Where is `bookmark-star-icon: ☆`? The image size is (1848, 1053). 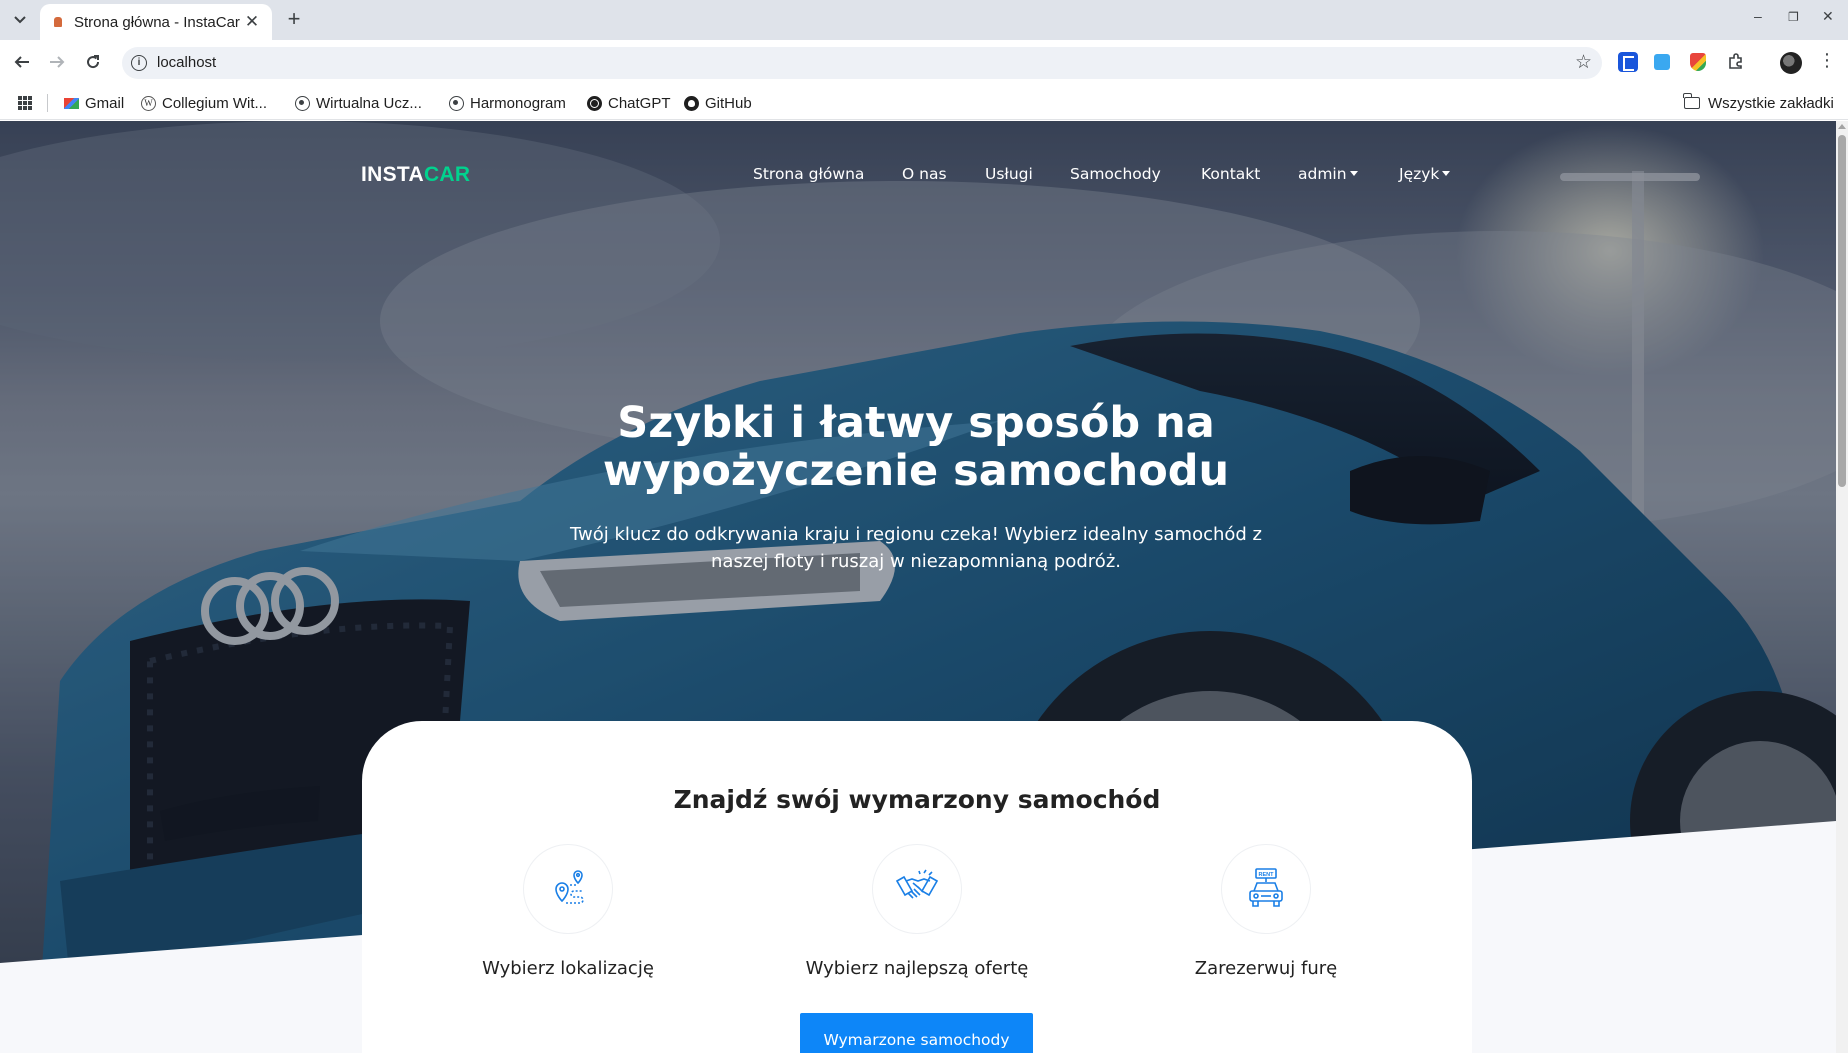
bookmark-star-icon: ☆ is located at coordinates (1583, 62).